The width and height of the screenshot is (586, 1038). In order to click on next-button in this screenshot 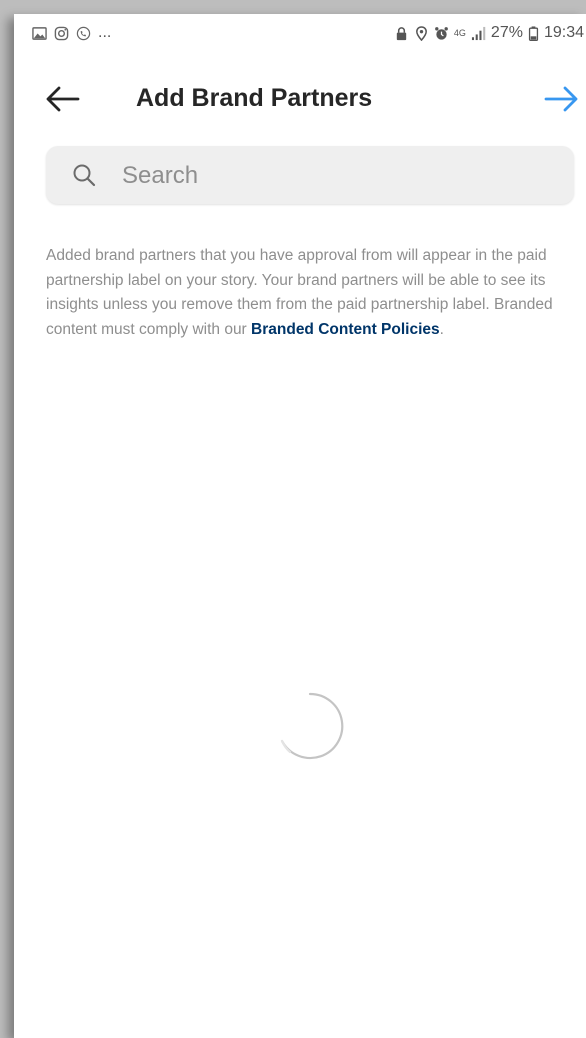, I will do `click(562, 99)`.